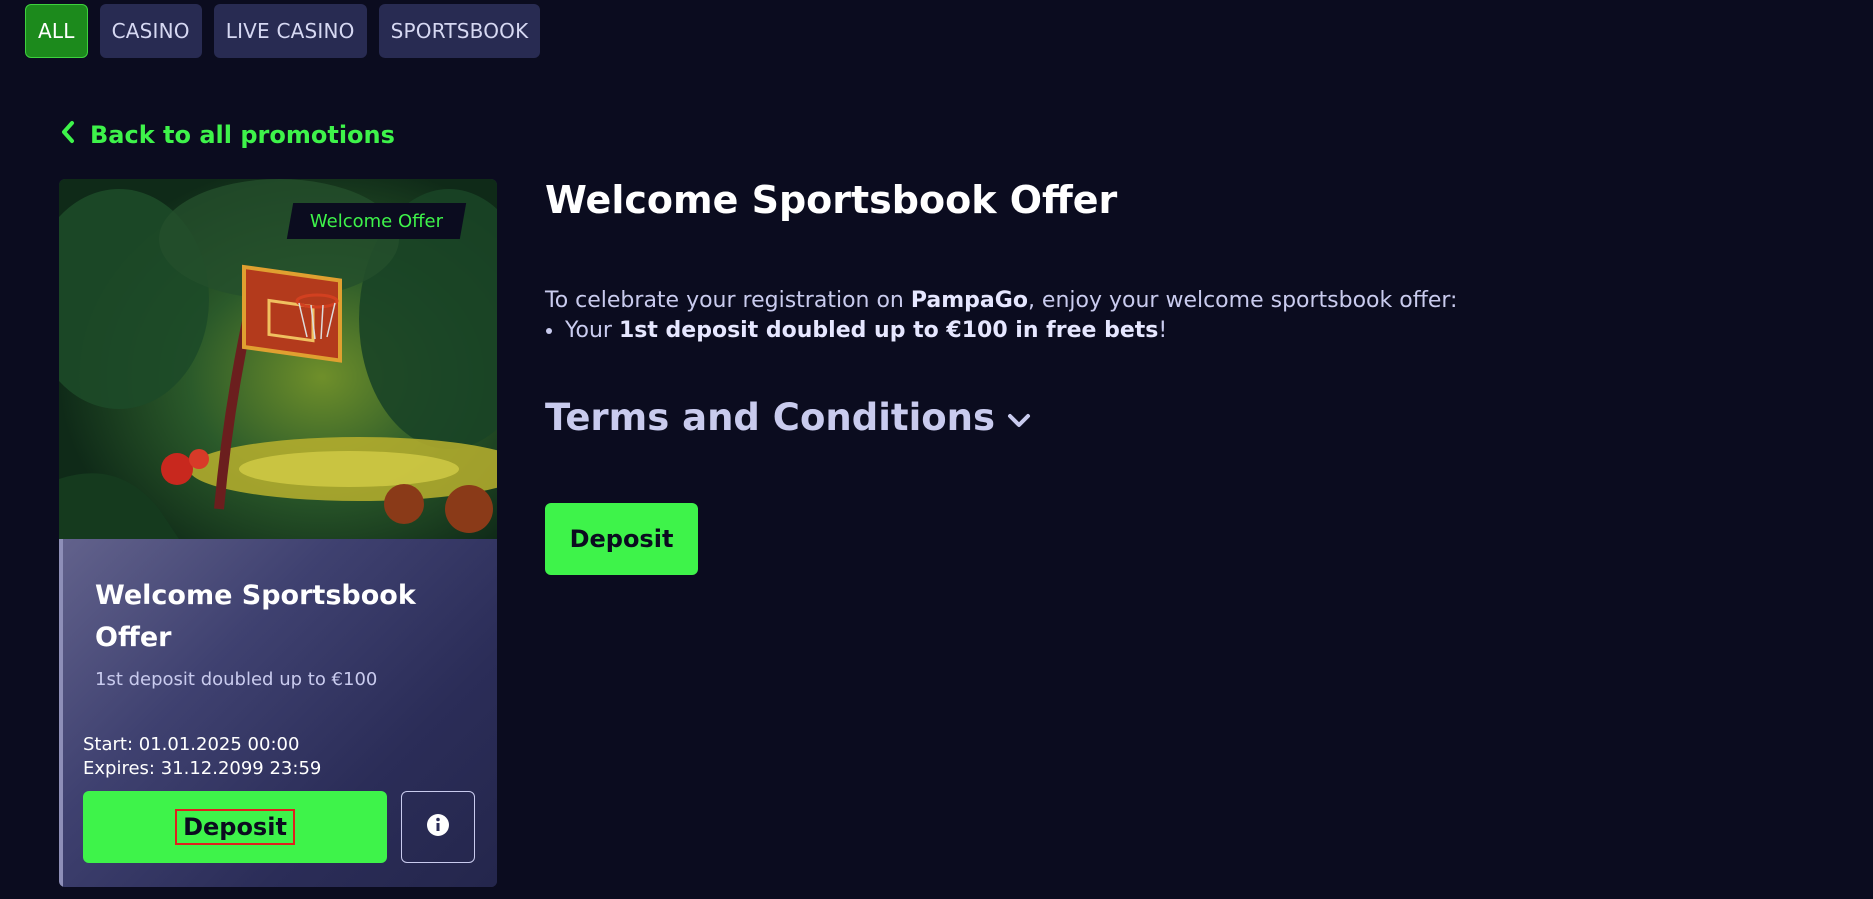 The width and height of the screenshot is (1873, 899). What do you see at coordinates (728, 300) in the screenshot?
I see `intro-prefix: To celebrate your registration on` at bounding box center [728, 300].